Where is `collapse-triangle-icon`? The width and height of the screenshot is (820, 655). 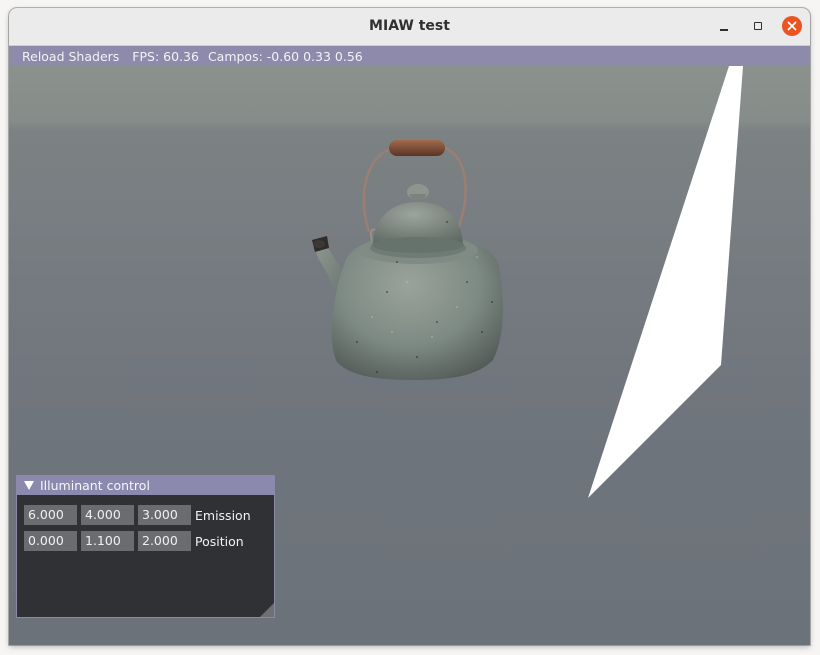 collapse-triangle-icon is located at coordinates (29, 485).